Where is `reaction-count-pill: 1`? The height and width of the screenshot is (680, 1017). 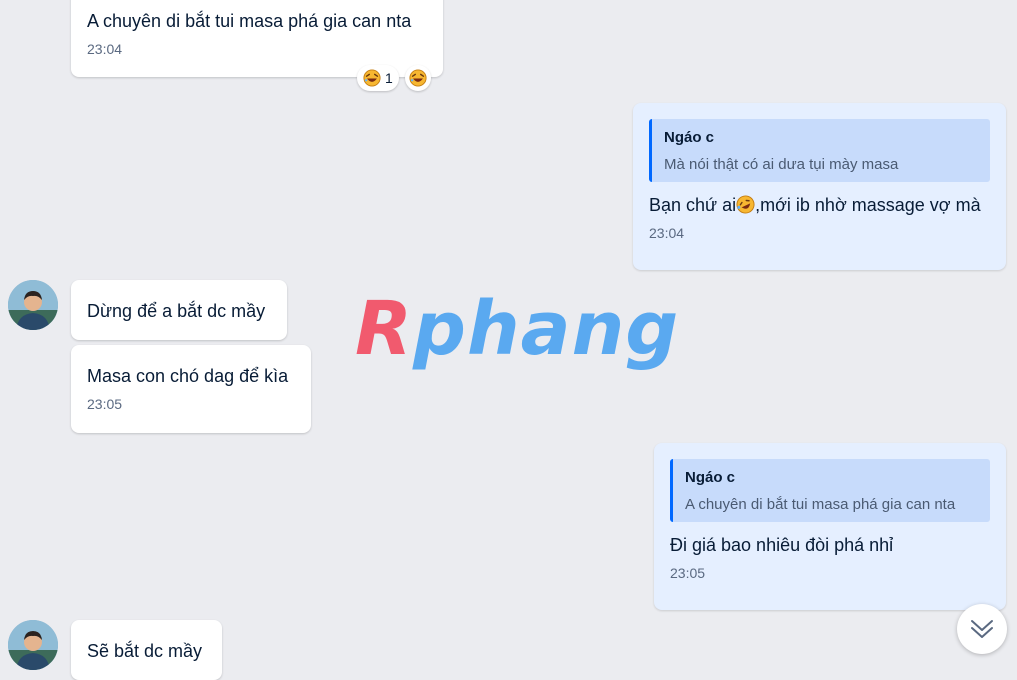 reaction-count-pill: 1 is located at coordinates (378, 78).